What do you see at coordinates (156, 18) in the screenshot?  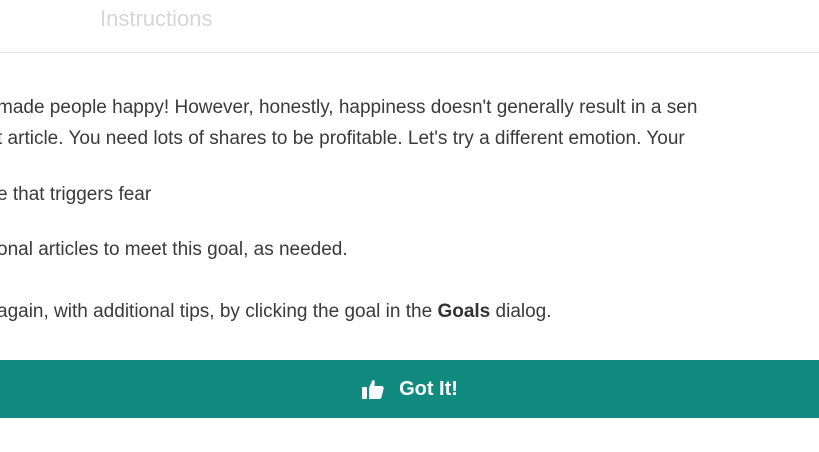 I see `dialog-title: Instructions` at bounding box center [156, 18].